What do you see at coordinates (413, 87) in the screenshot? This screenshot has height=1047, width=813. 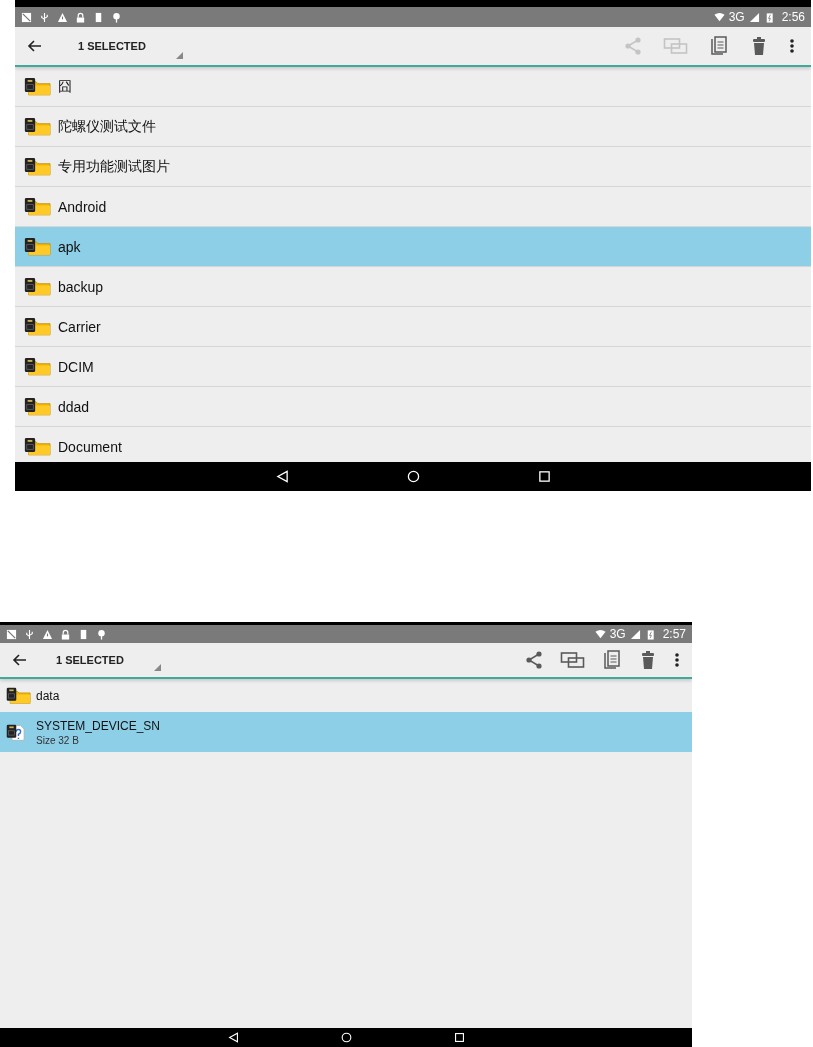 I see `file-list-row: 囧` at bounding box center [413, 87].